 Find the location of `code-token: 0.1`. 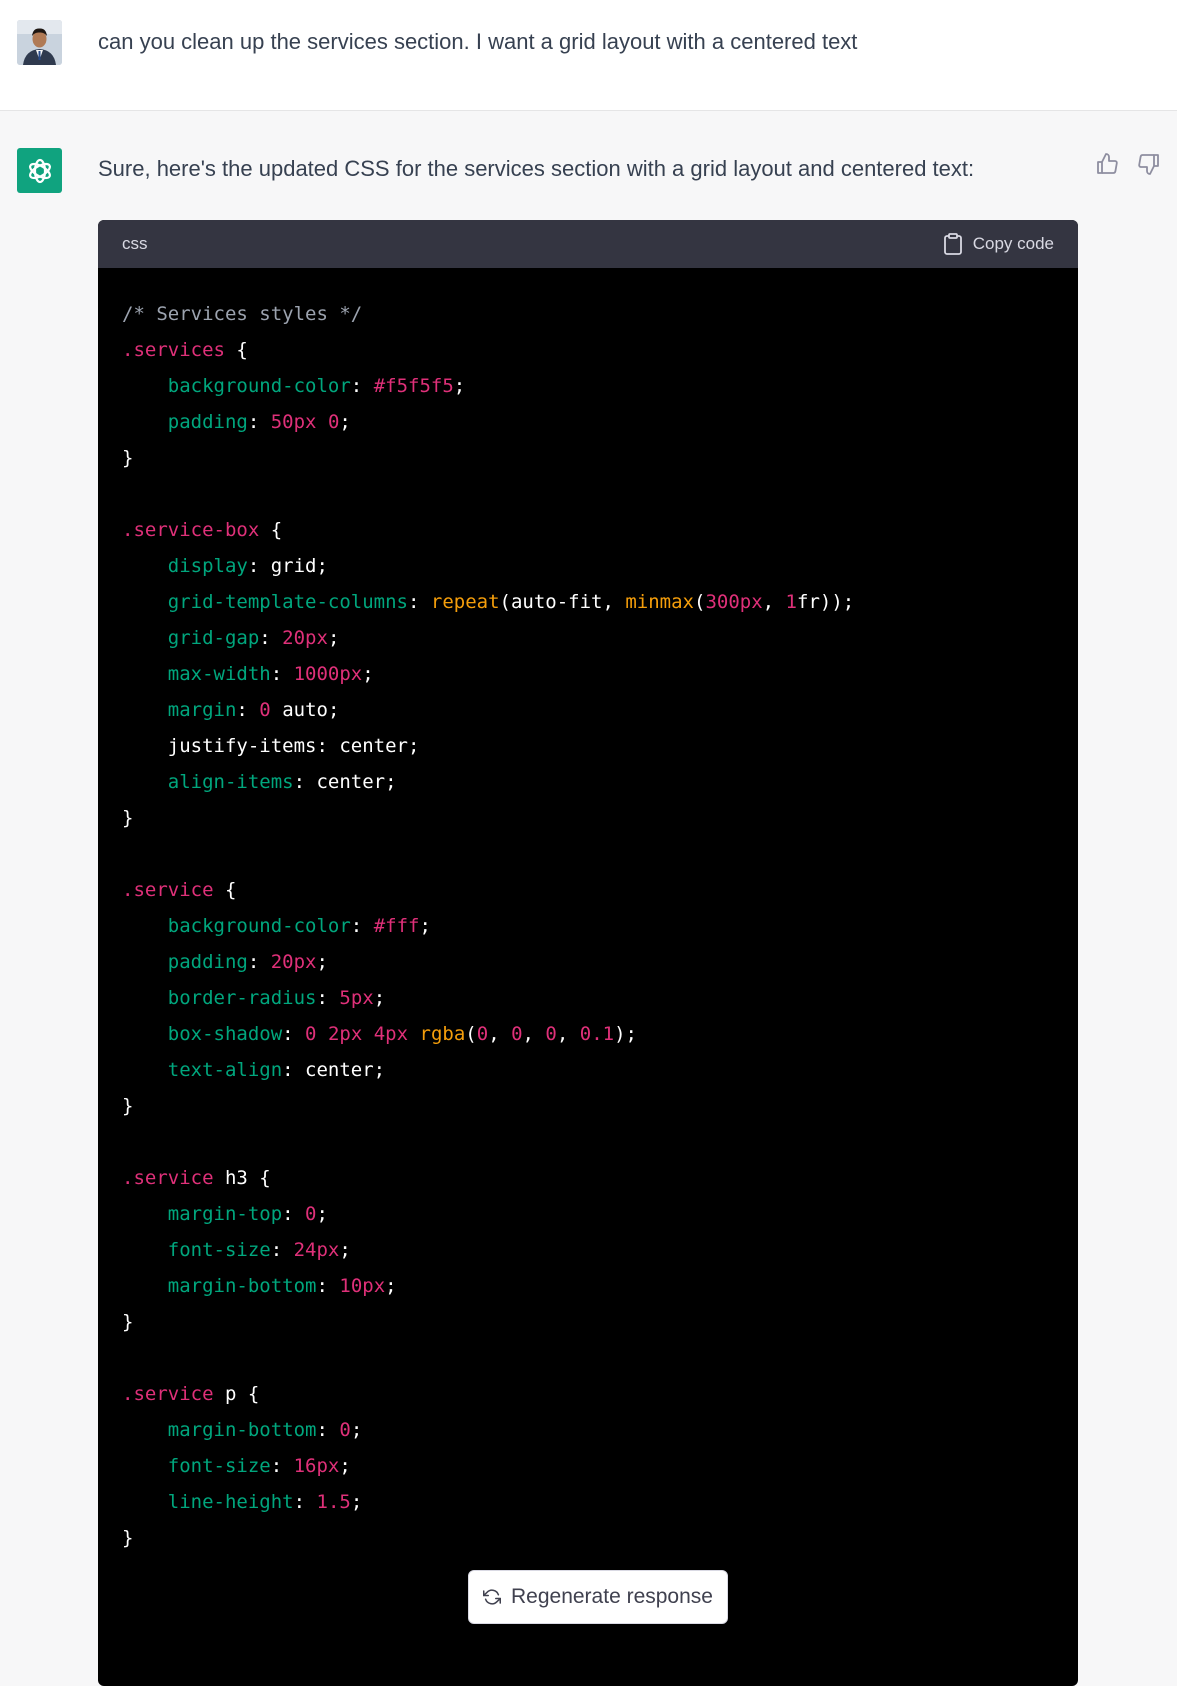

code-token: 0.1 is located at coordinates (597, 1034).